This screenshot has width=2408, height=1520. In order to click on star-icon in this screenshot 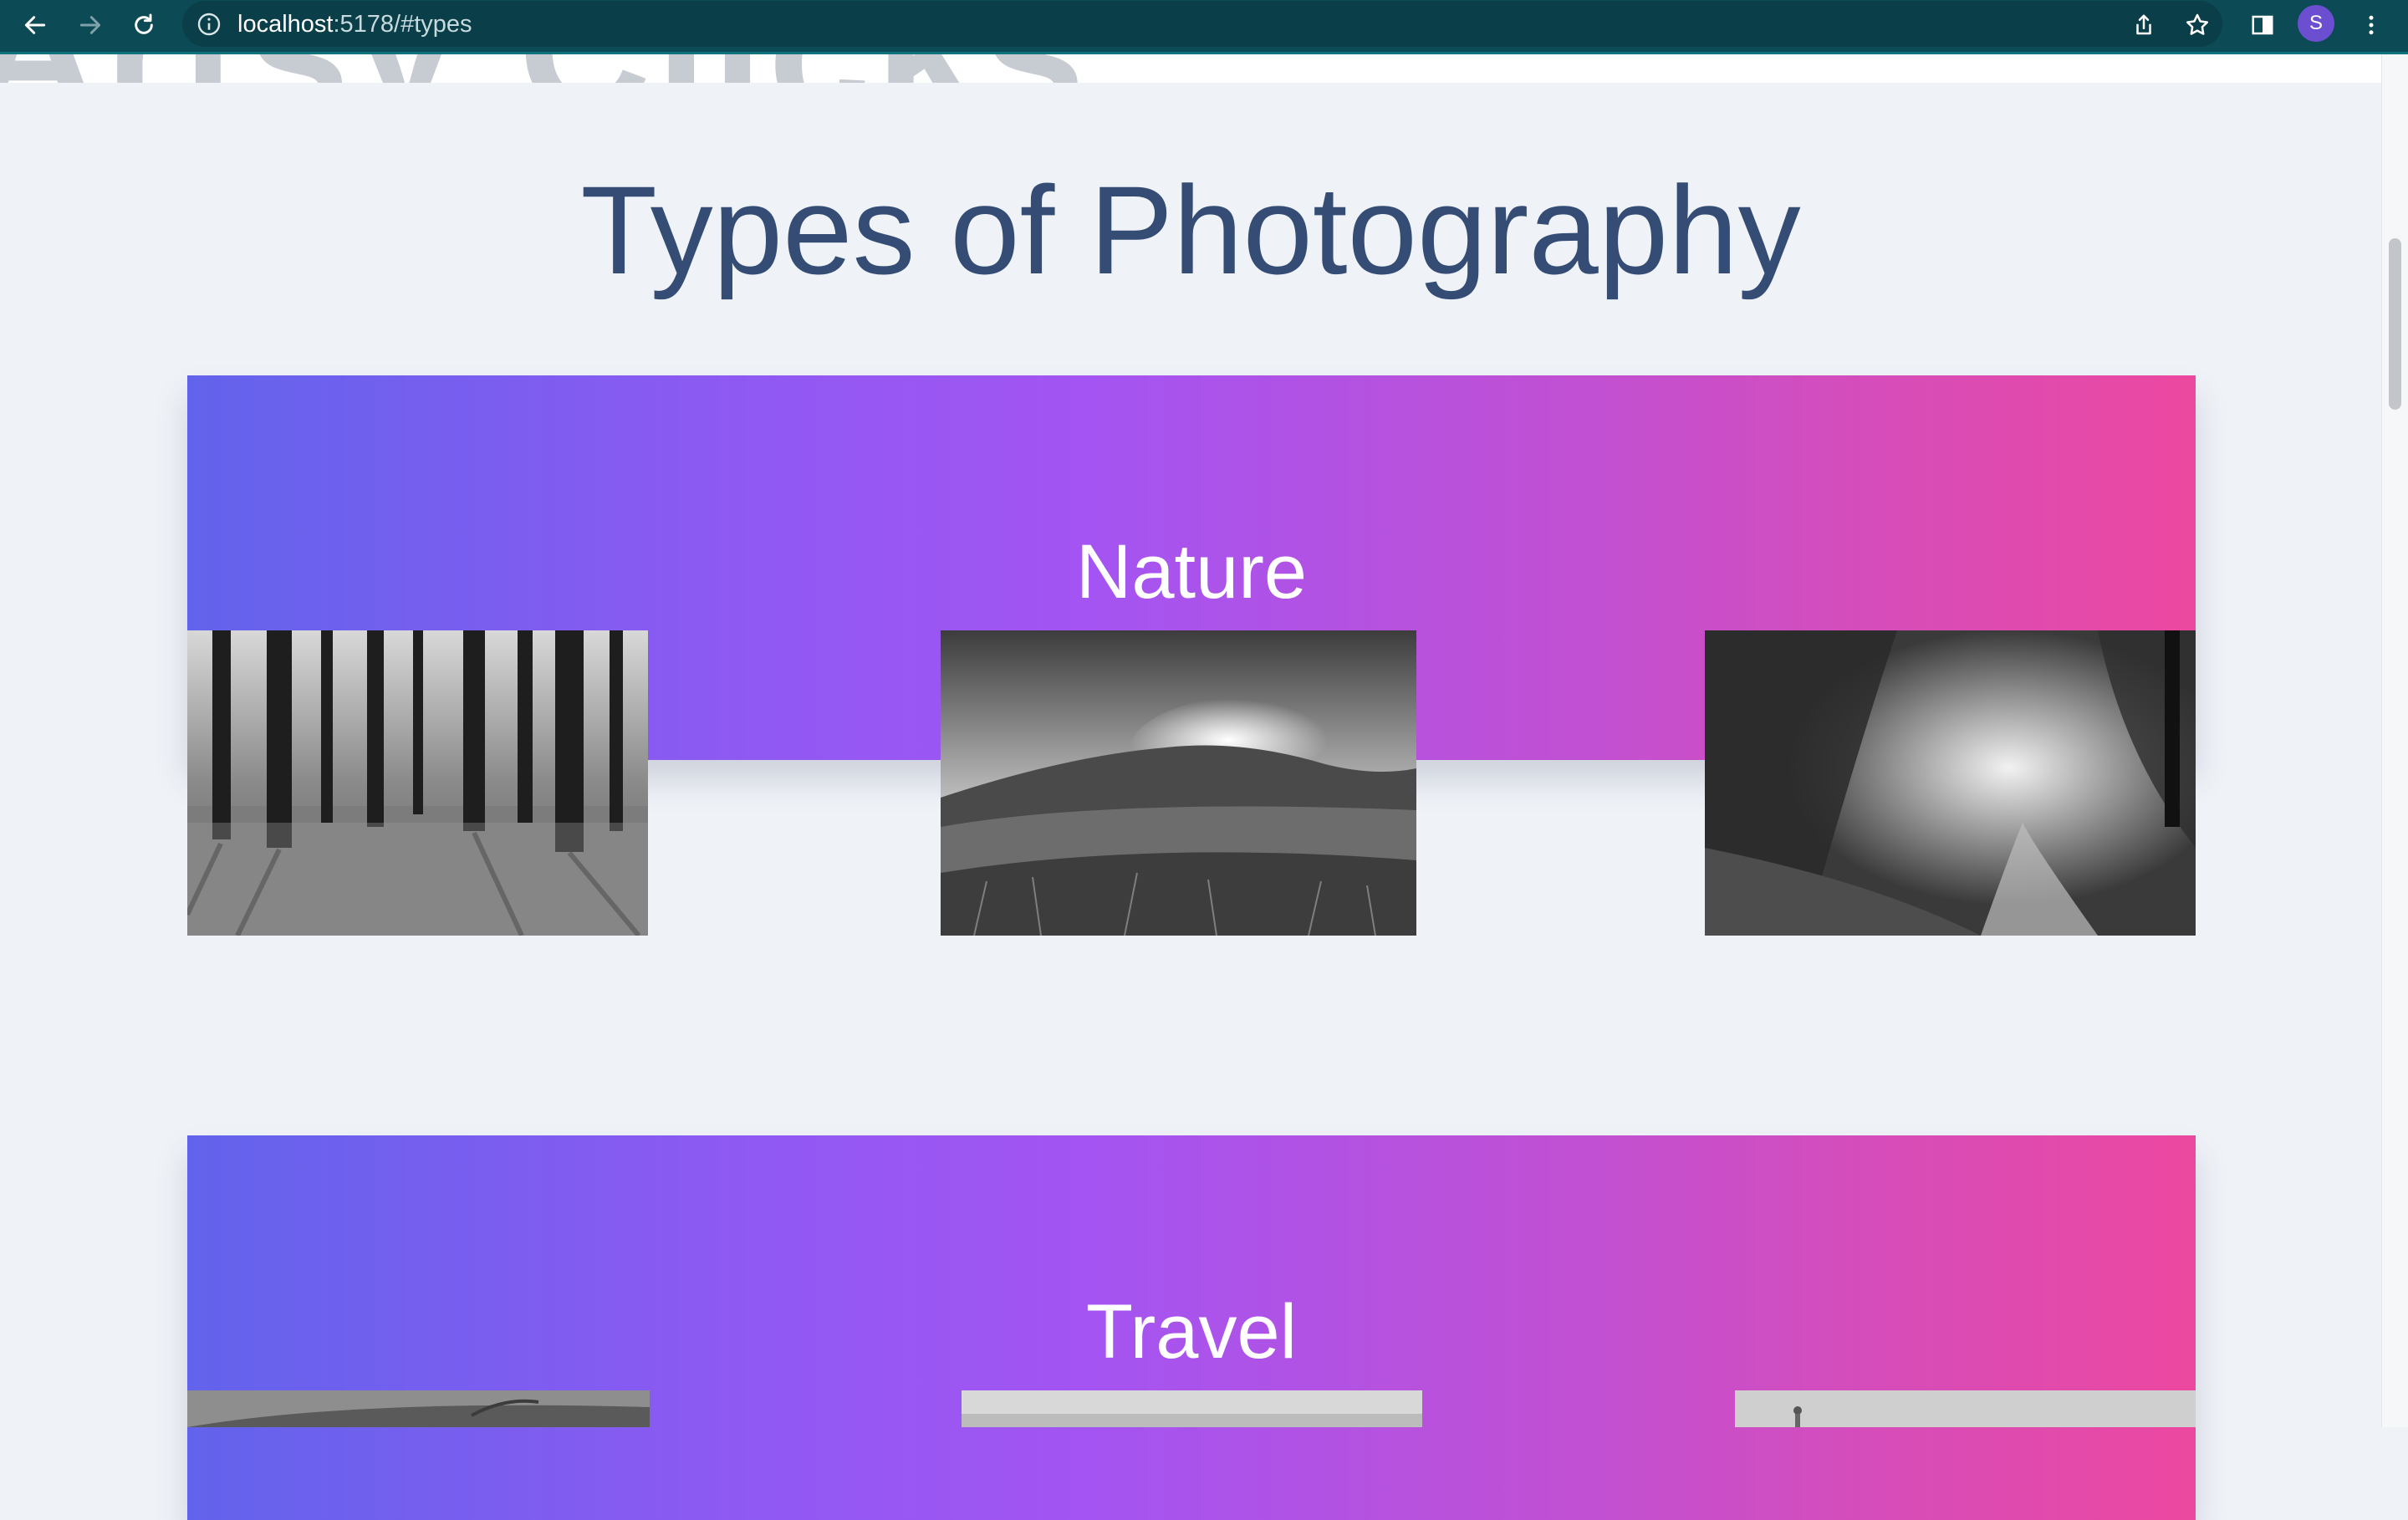, I will do `click(2197, 25)`.